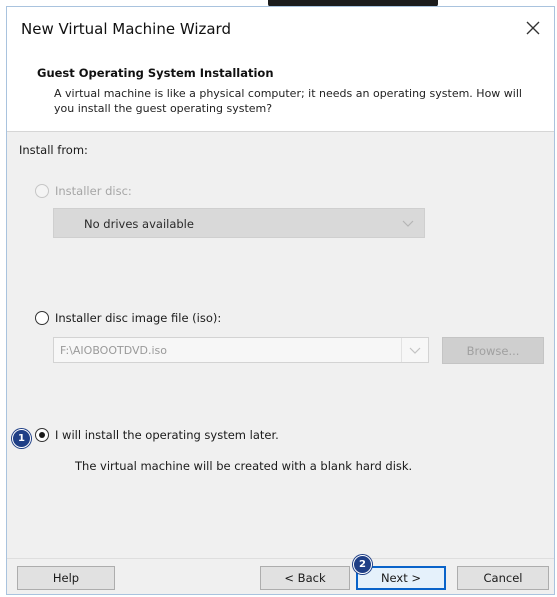 The width and height of the screenshot is (557, 597). Describe the element at coordinates (93, 191) in the screenshot. I see `installer-disc-label: Installer disc:` at that location.